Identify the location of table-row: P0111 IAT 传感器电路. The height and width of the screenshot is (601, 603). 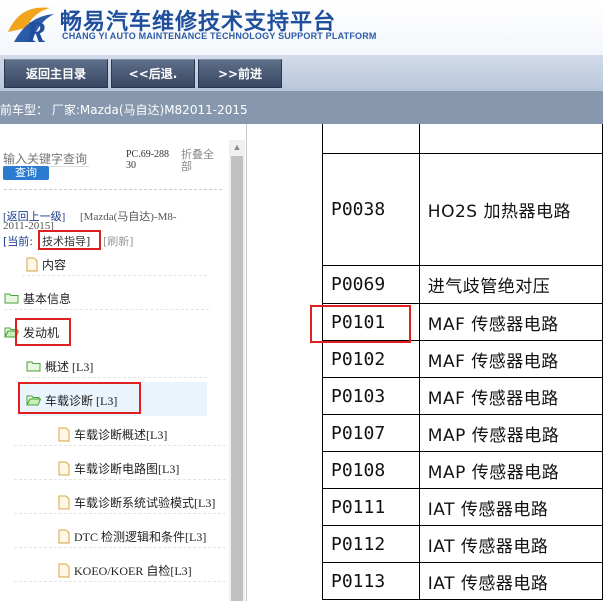
(462, 507).